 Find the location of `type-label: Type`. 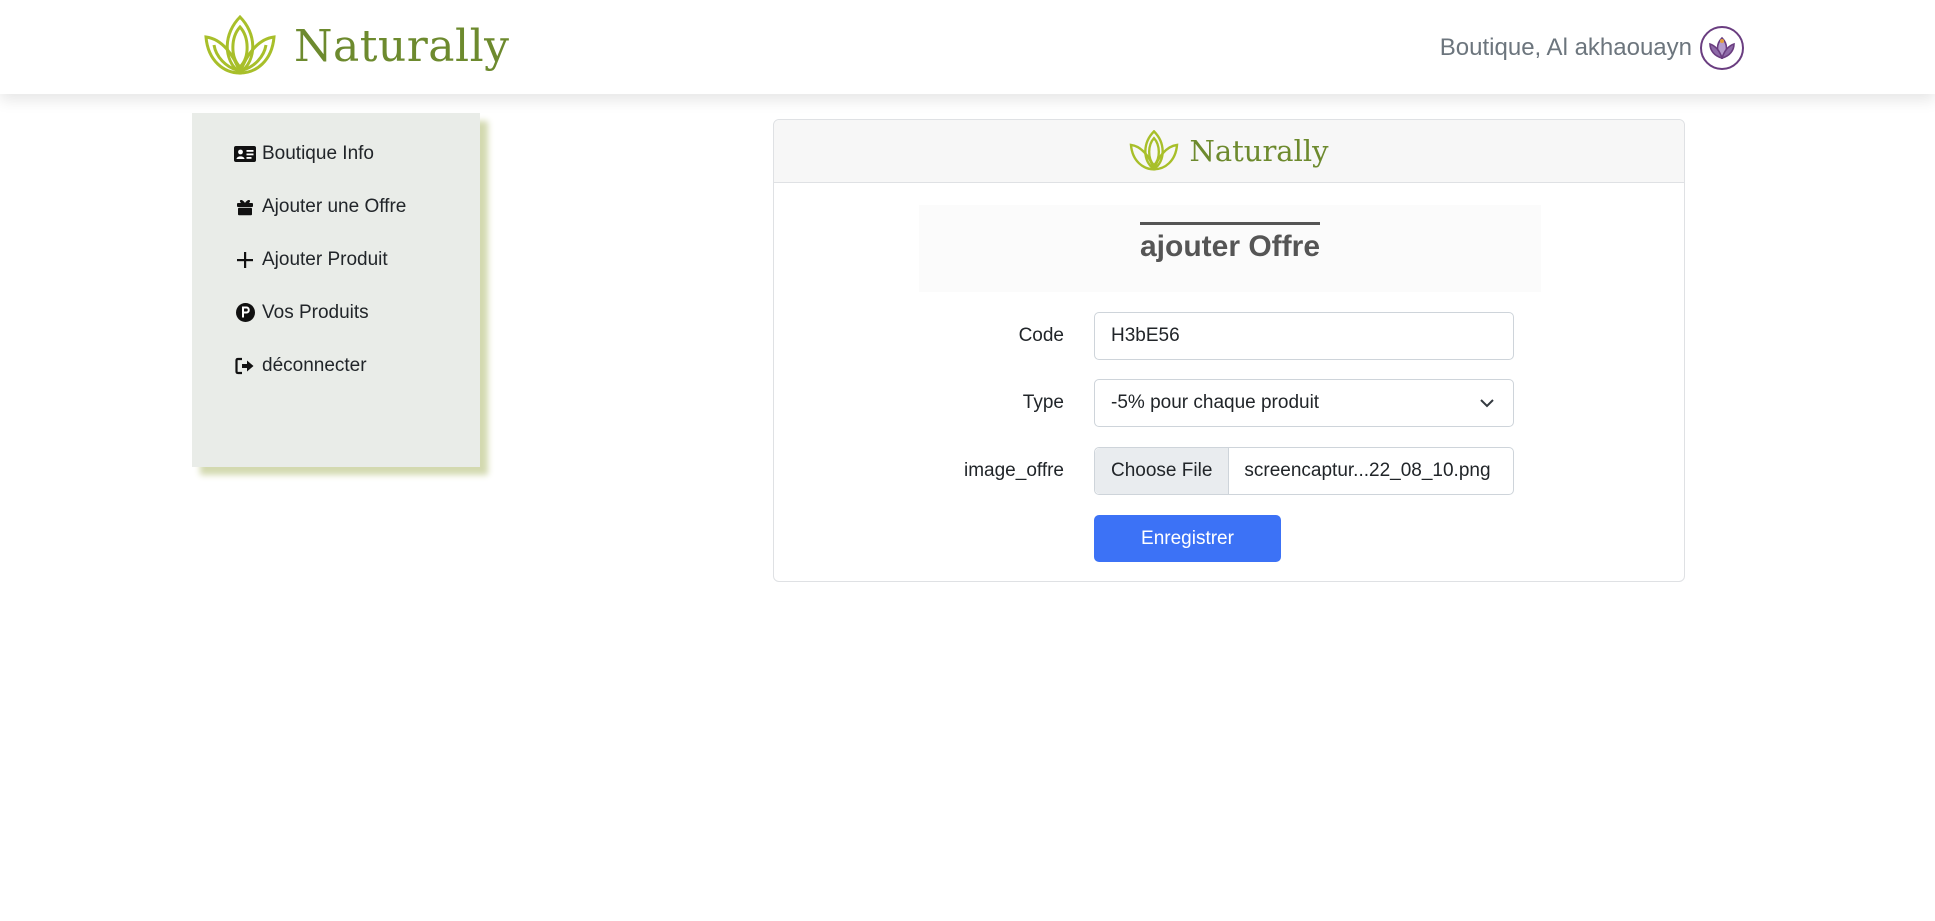

type-label: Type is located at coordinates (1043, 402).